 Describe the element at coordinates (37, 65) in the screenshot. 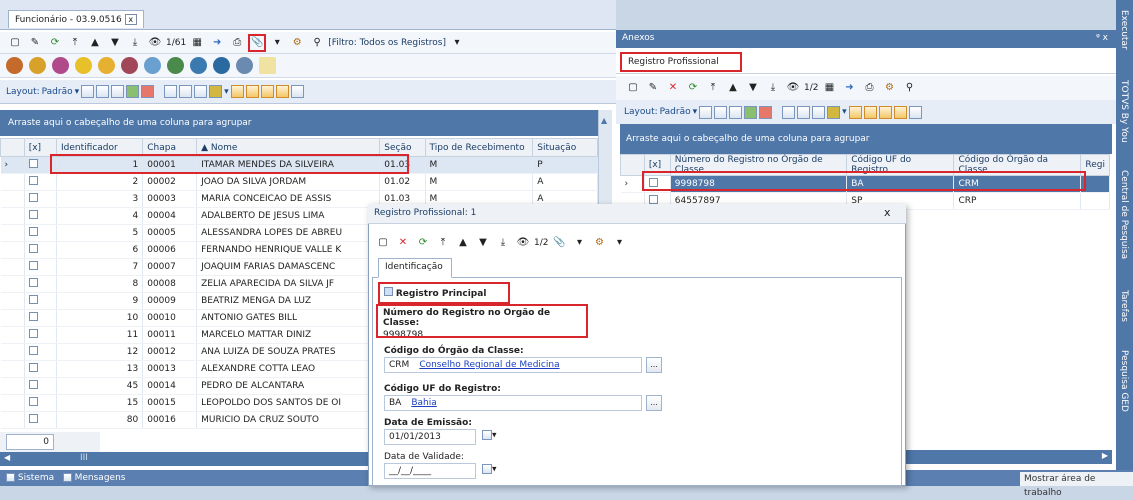

I see `money-icon` at that location.